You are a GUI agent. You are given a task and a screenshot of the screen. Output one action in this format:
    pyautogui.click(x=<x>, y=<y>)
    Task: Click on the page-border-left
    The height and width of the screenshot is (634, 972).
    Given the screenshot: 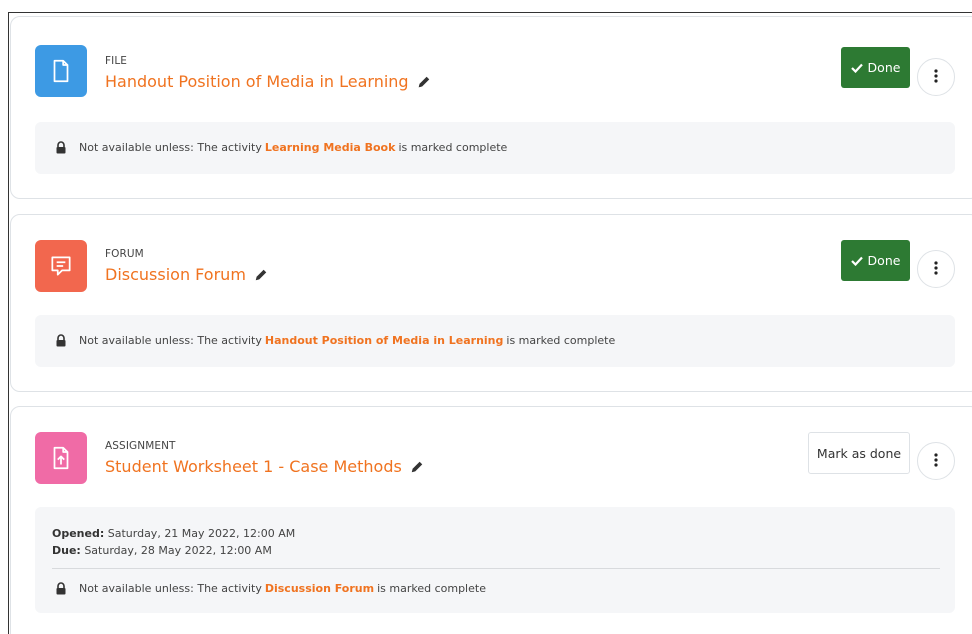 What is the action you would take?
    pyautogui.click(x=8, y=323)
    